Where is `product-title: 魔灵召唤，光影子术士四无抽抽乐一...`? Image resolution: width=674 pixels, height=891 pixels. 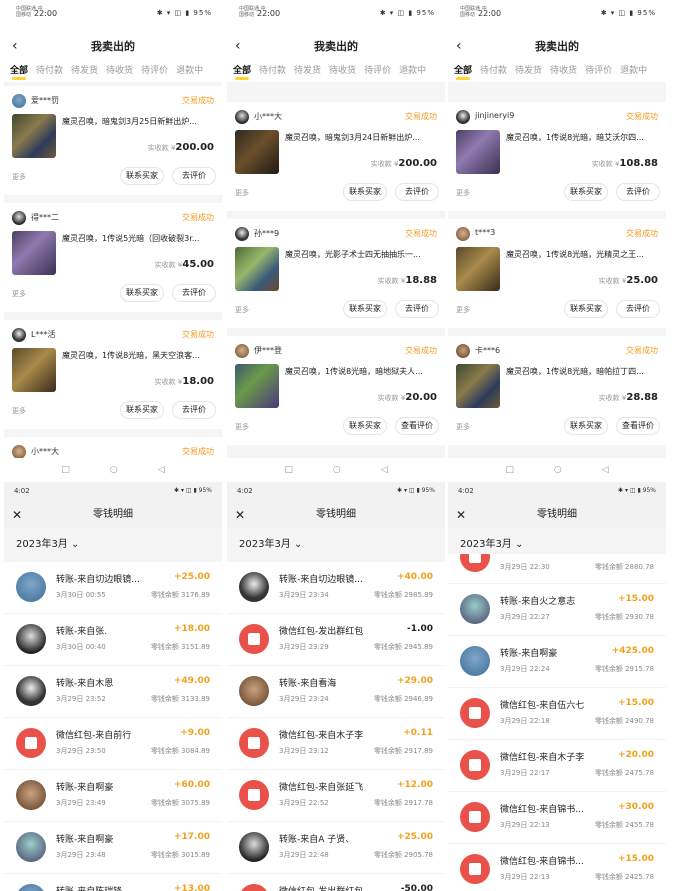
product-title: 魔灵召唤，光影子术士四无抽抽乐一... is located at coordinates (360, 254).